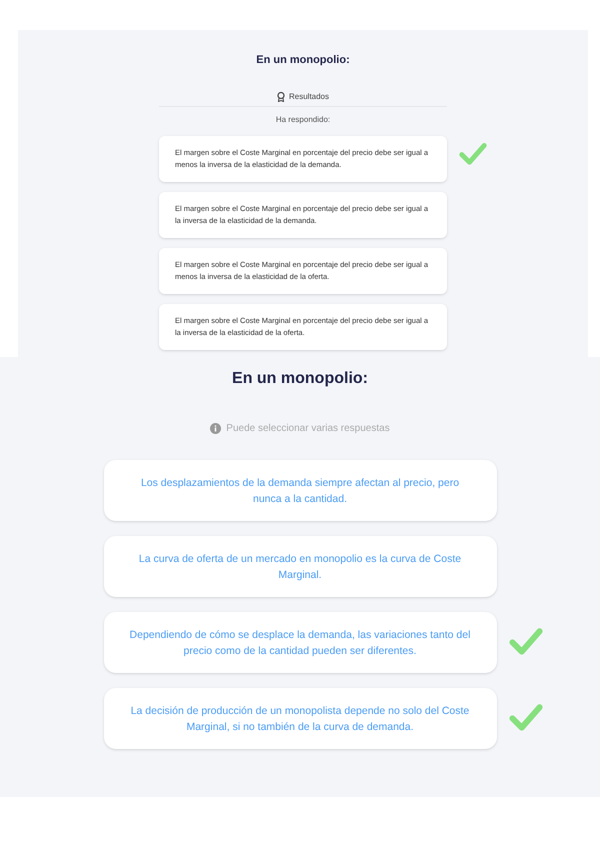 The image size is (600, 848). I want to click on award-icon, so click(280, 97).